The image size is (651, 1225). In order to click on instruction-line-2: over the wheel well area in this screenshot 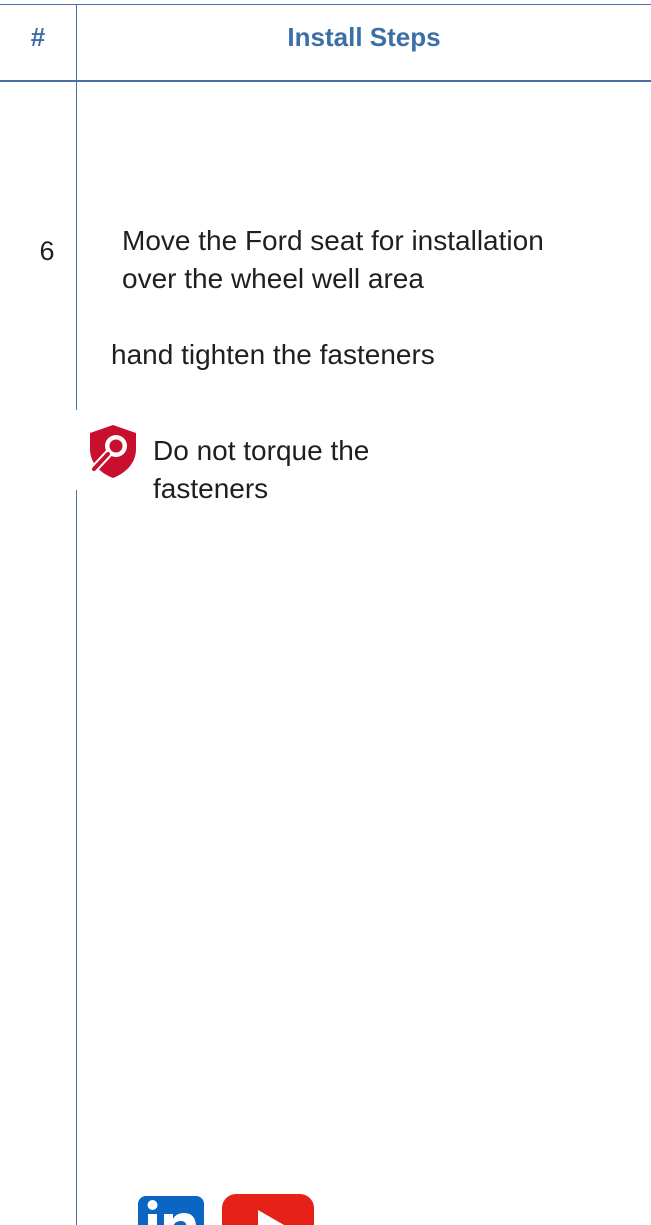, I will do `click(273, 278)`.